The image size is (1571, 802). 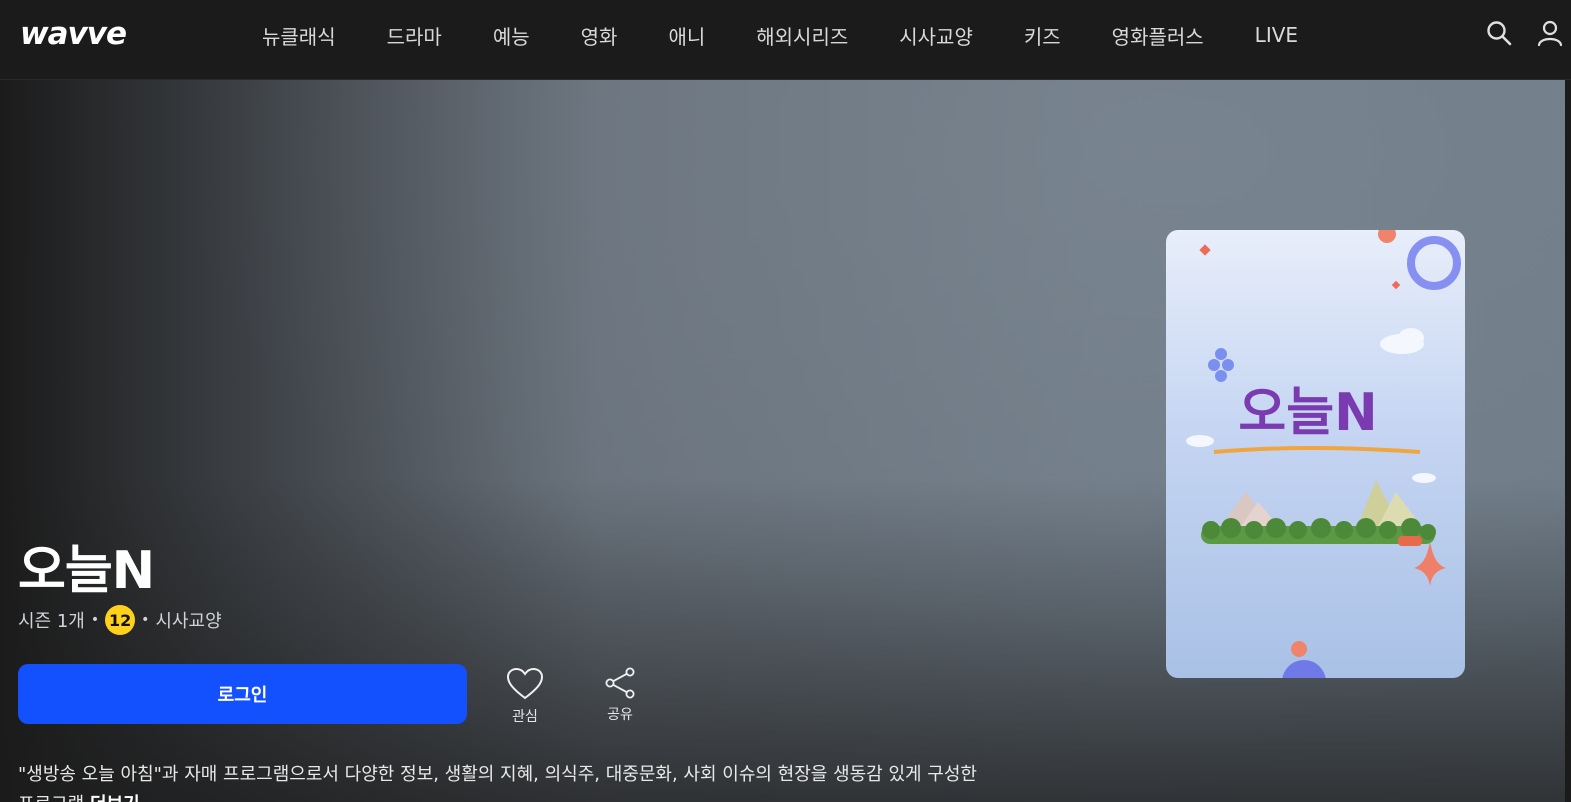 I want to click on program-meta: 시즌 1개 • 12 • 시사교양, so click(x=120, y=620).